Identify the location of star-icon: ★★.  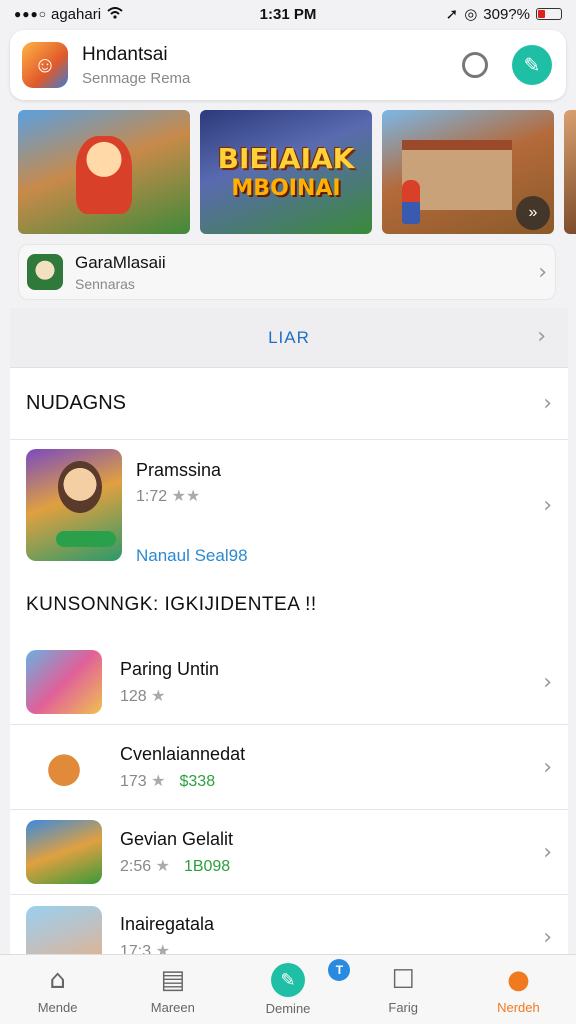
(186, 496).